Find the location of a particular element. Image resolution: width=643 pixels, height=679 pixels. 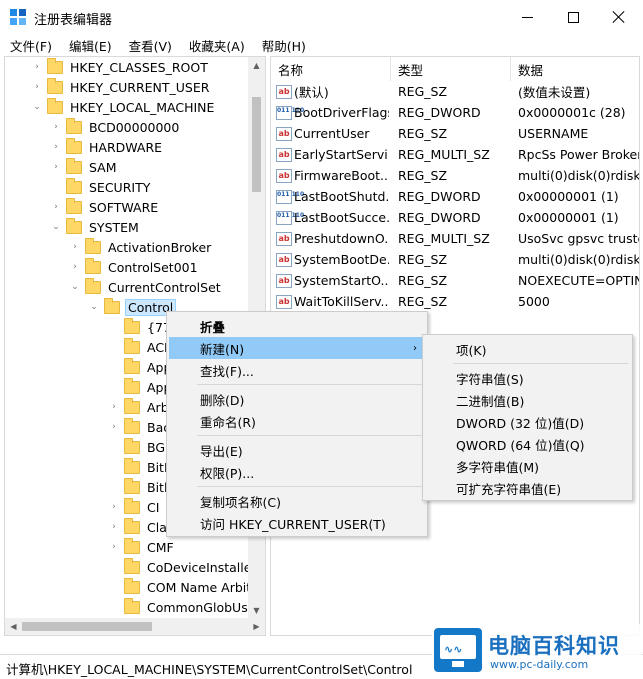

value-row: ab SystemStartO... REG_SZ NOEXECUTE=OPTIN is located at coordinates (455, 280).